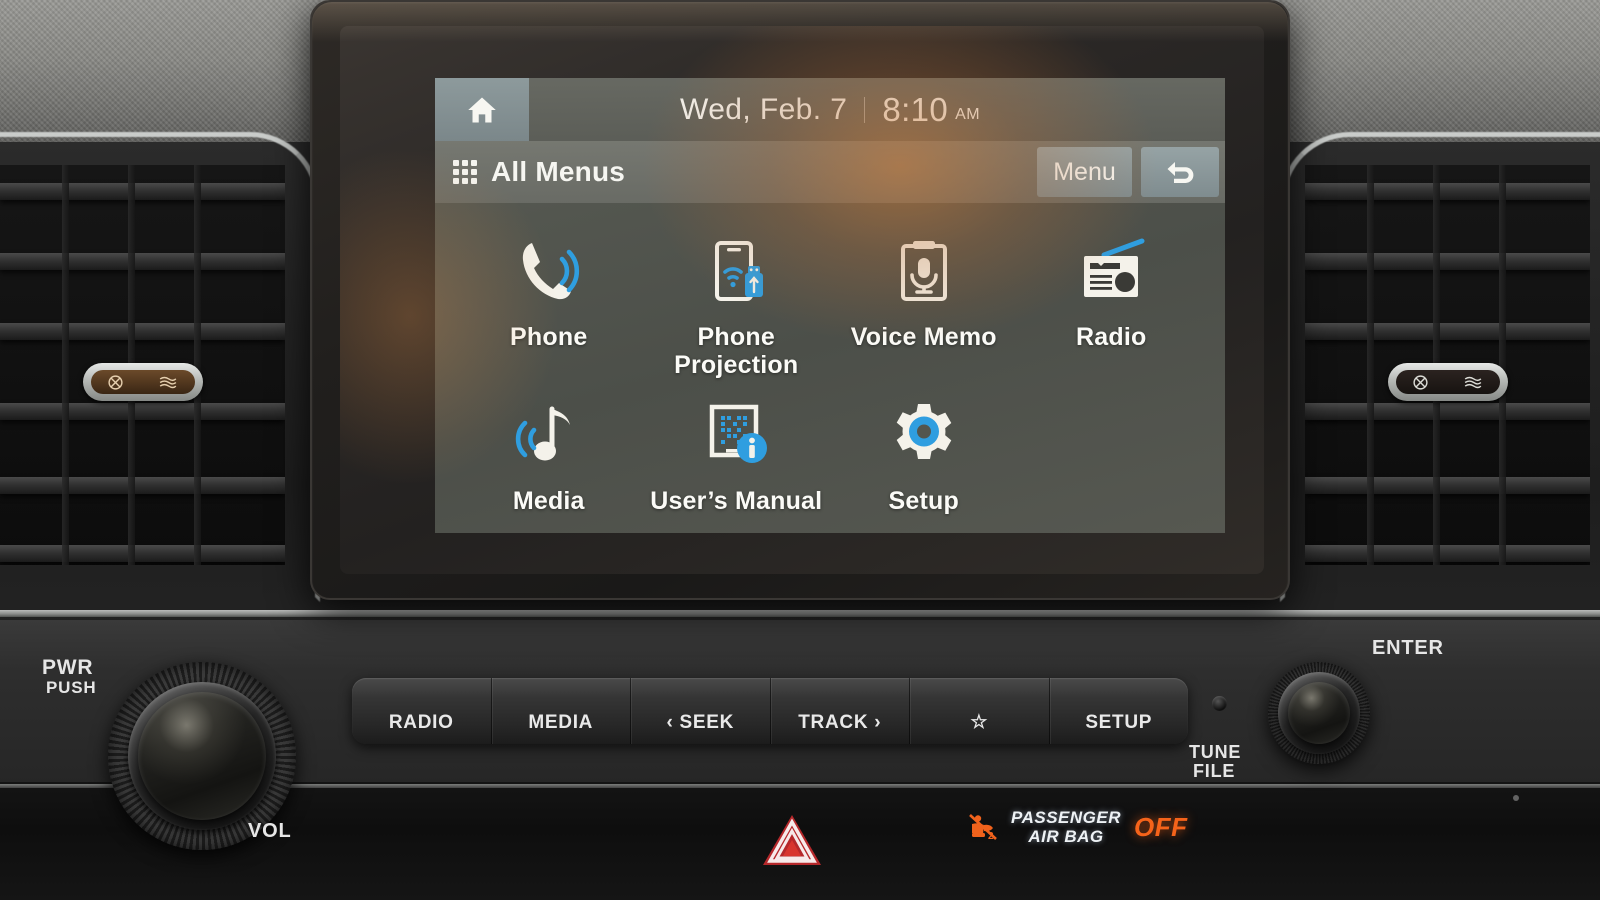 Image resolution: width=1600 pixels, height=900 pixels. I want to click on power-label: PWR, so click(68, 667).